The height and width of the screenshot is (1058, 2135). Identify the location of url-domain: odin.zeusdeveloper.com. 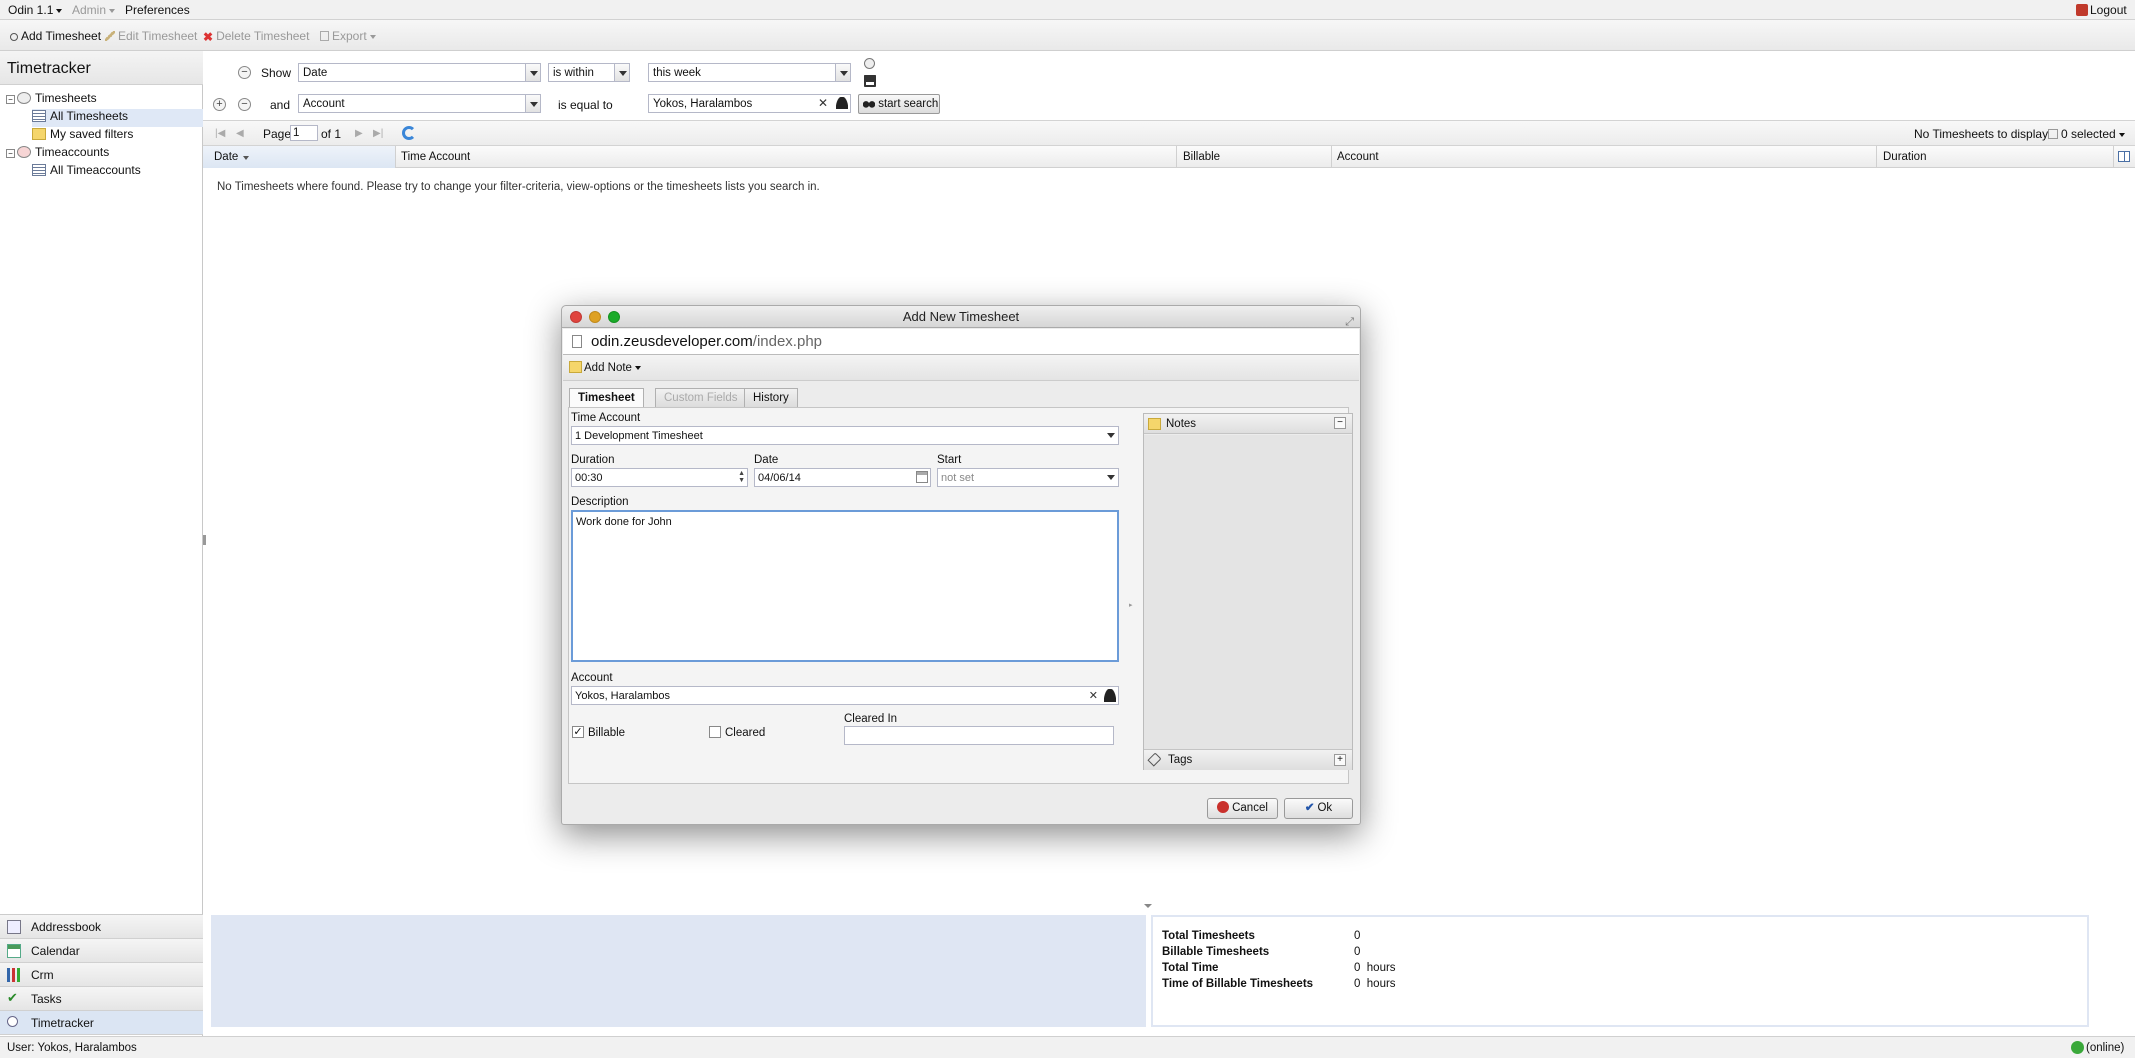
(672, 341).